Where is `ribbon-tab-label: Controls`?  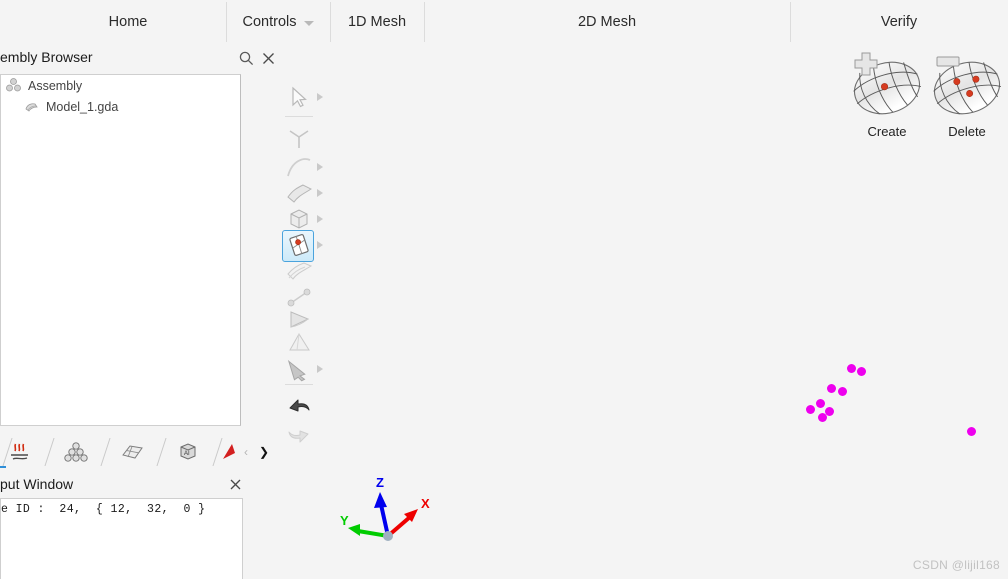
ribbon-tab-label: Controls is located at coordinates (269, 22).